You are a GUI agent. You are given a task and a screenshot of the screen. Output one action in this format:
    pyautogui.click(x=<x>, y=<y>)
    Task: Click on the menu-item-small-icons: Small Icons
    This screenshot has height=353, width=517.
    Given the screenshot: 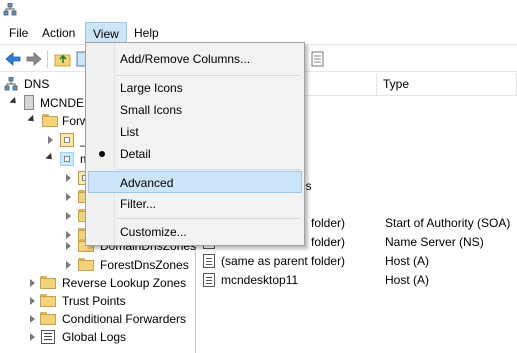 What is the action you would take?
    pyautogui.click(x=195, y=110)
    